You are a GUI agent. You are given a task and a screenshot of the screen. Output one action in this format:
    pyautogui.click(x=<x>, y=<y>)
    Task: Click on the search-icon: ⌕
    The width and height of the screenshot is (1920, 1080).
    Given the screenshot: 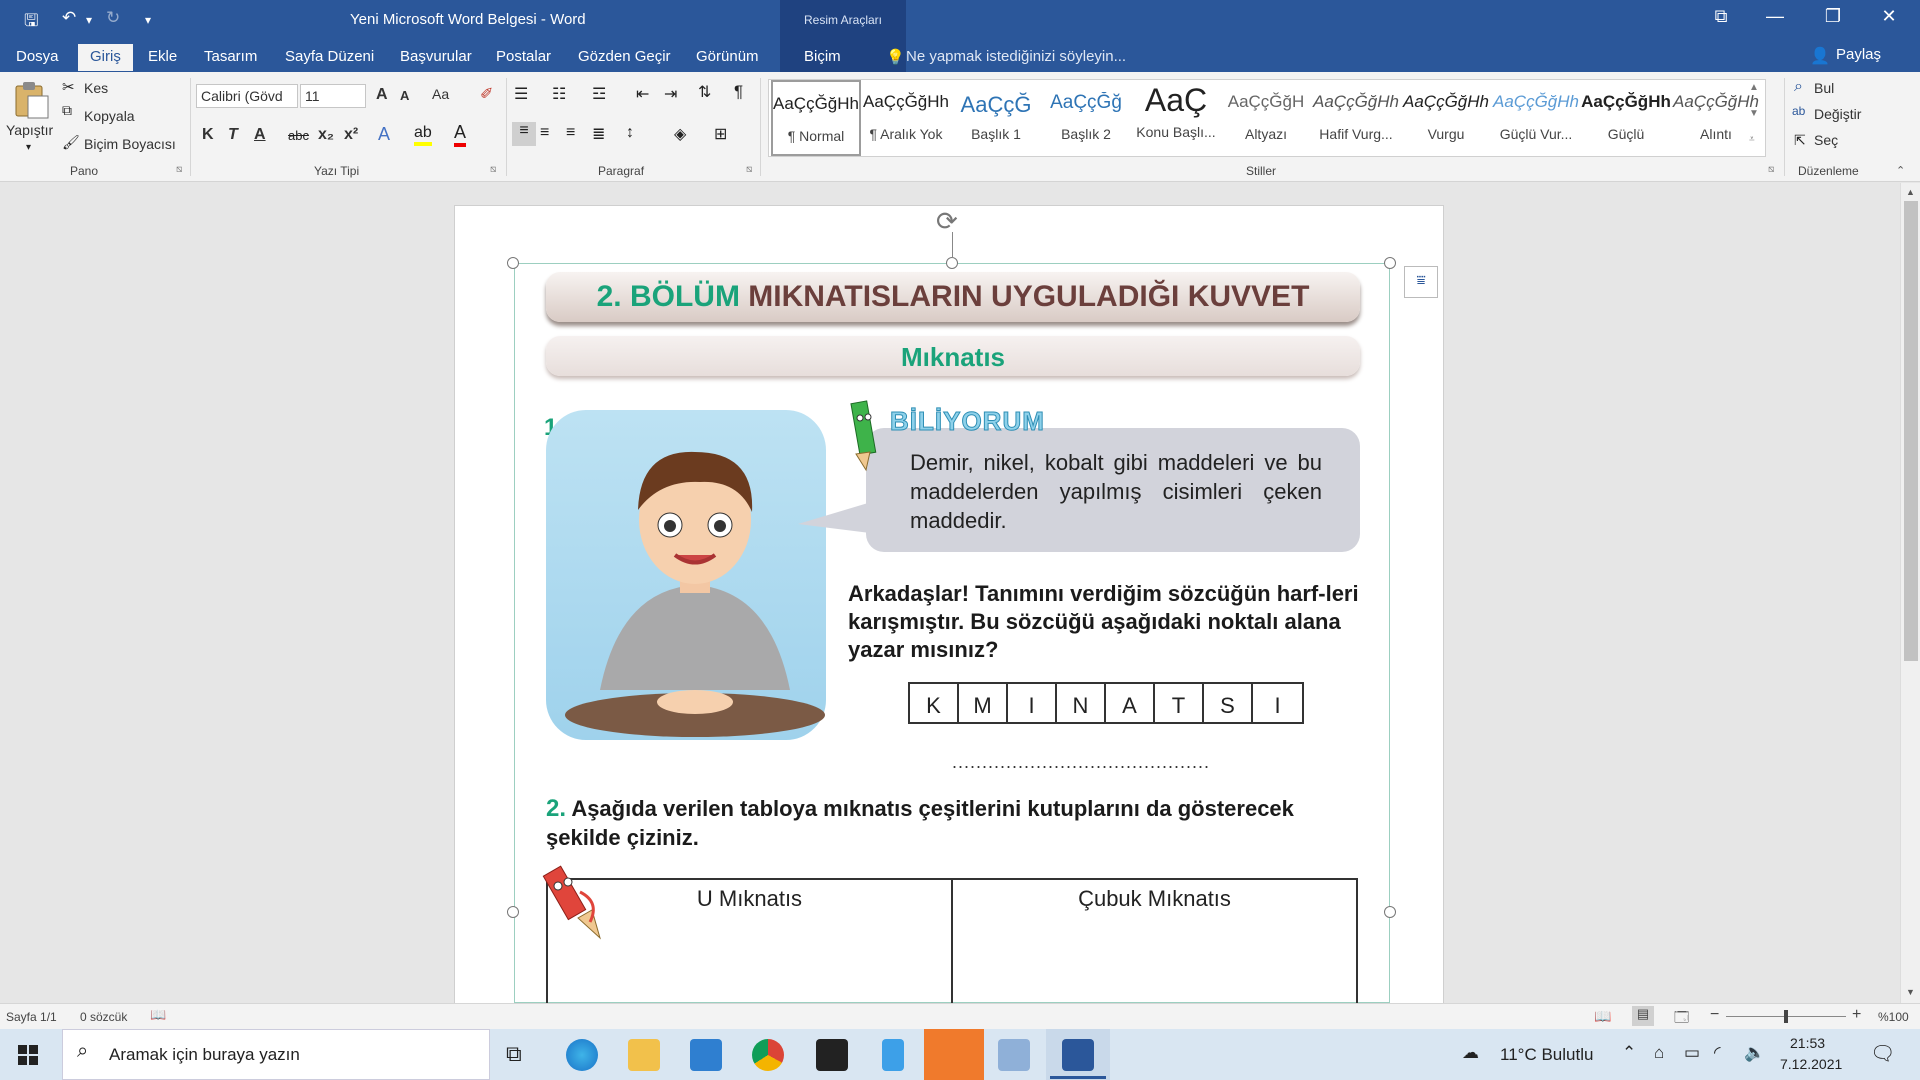 What is the action you would take?
    pyautogui.click(x=1798, y=87)
    